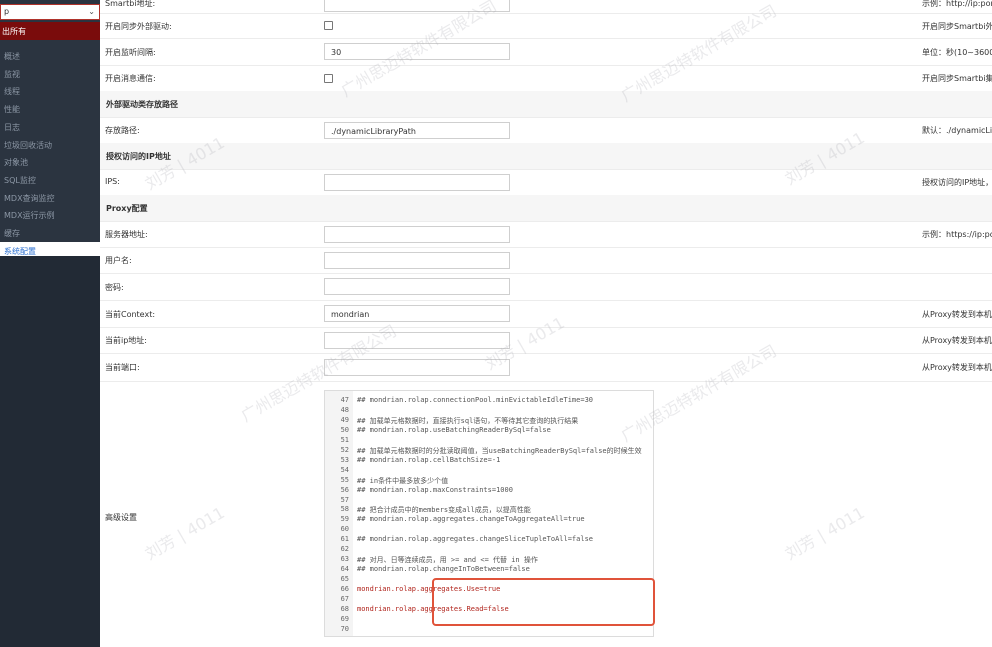 This screenshot has width=992, height=647. Describe the element at coordinates (20, 180) in the screenshot. I see `sidebar-item-label: SQL监控` at that location.